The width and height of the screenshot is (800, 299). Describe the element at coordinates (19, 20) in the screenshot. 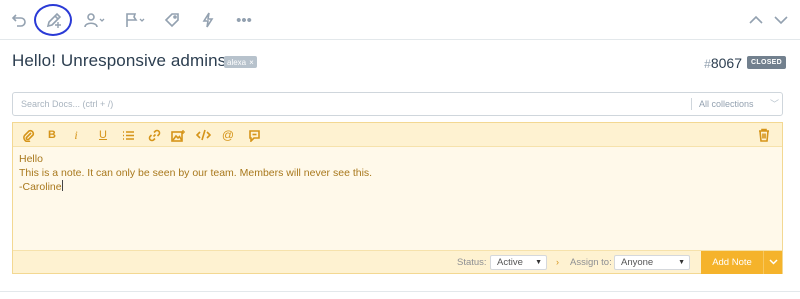

I see `undo-icon` at that location.